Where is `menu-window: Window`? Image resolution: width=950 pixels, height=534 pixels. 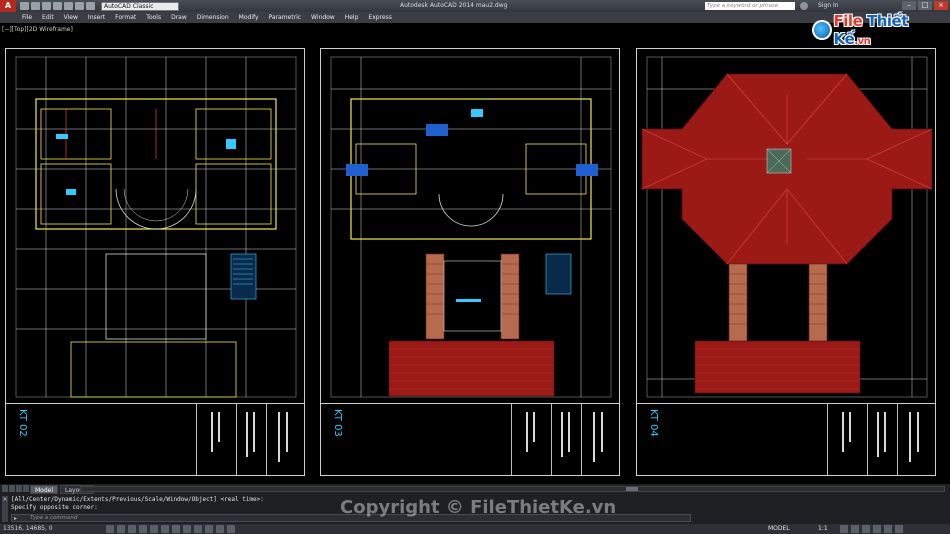 menu-window: Window is located at coordinates (323, 17).